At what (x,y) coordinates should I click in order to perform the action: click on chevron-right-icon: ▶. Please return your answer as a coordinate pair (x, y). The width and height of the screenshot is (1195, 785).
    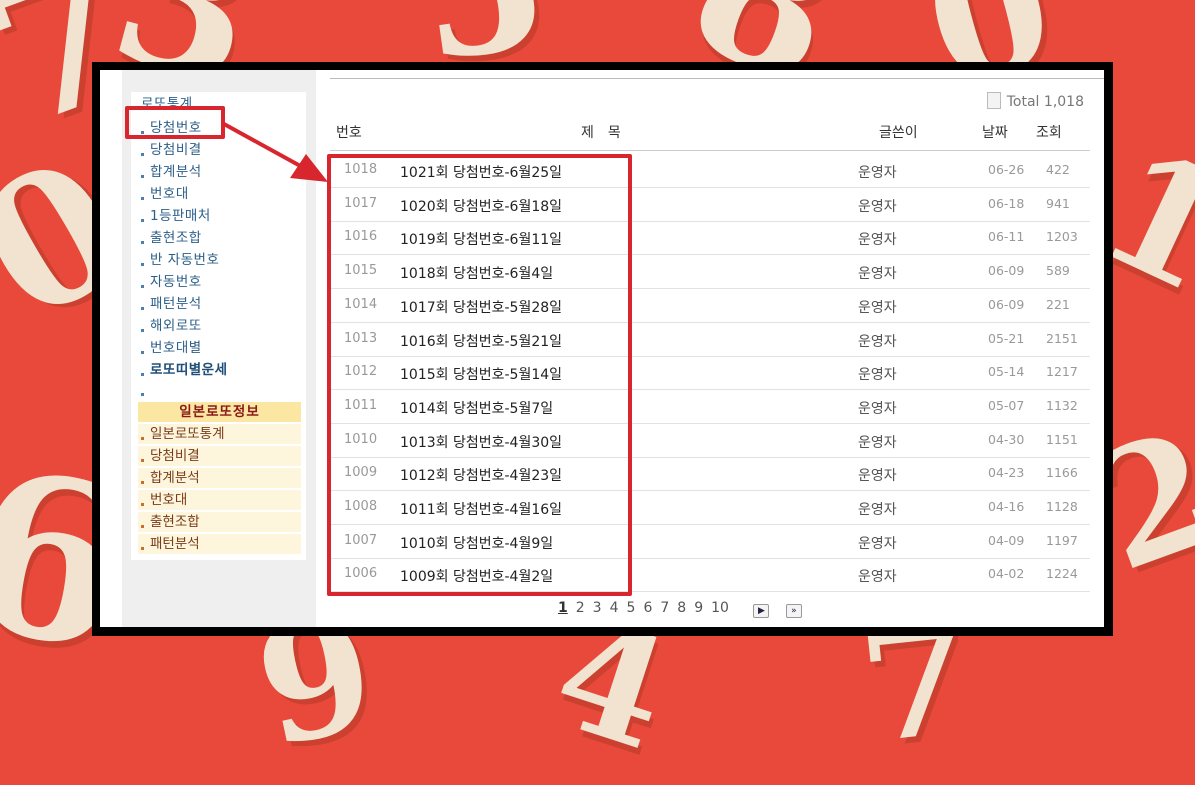
    Looking at the image, I should click on (761, 611).